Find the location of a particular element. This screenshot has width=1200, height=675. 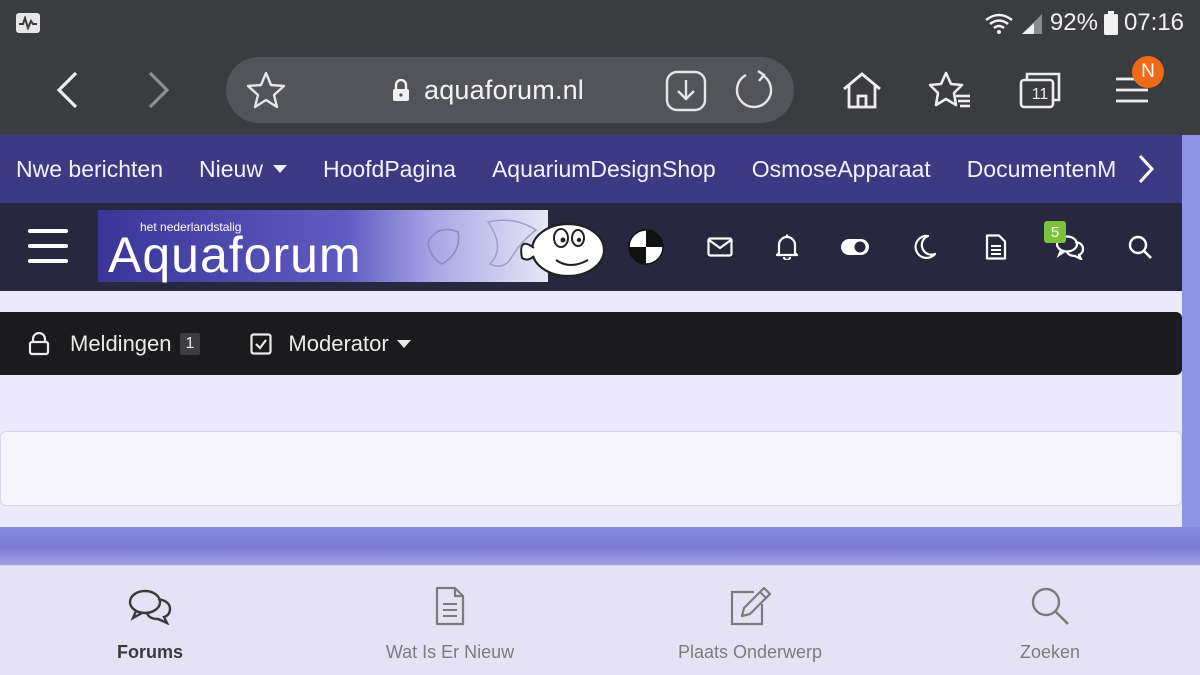

download-icon is located at coordinates (686, 91).